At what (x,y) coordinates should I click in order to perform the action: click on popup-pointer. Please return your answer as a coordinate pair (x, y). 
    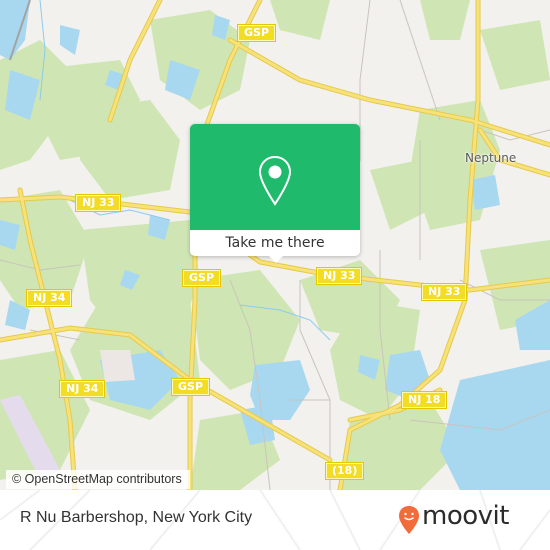
    Looking at the image, I should click on (276, 259).